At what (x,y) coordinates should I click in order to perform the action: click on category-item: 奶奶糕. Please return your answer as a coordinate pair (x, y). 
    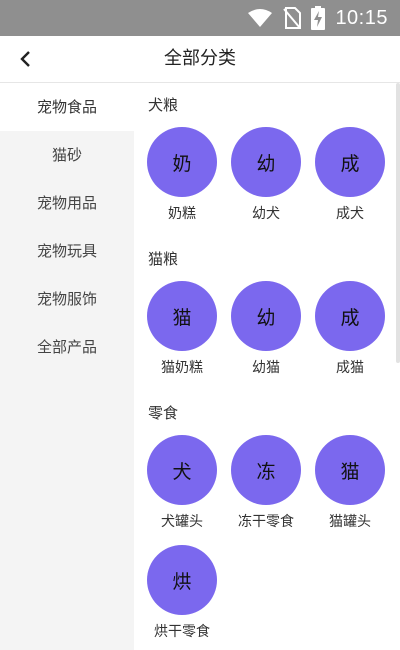
    Looking at the image, I should click on (182, 175).